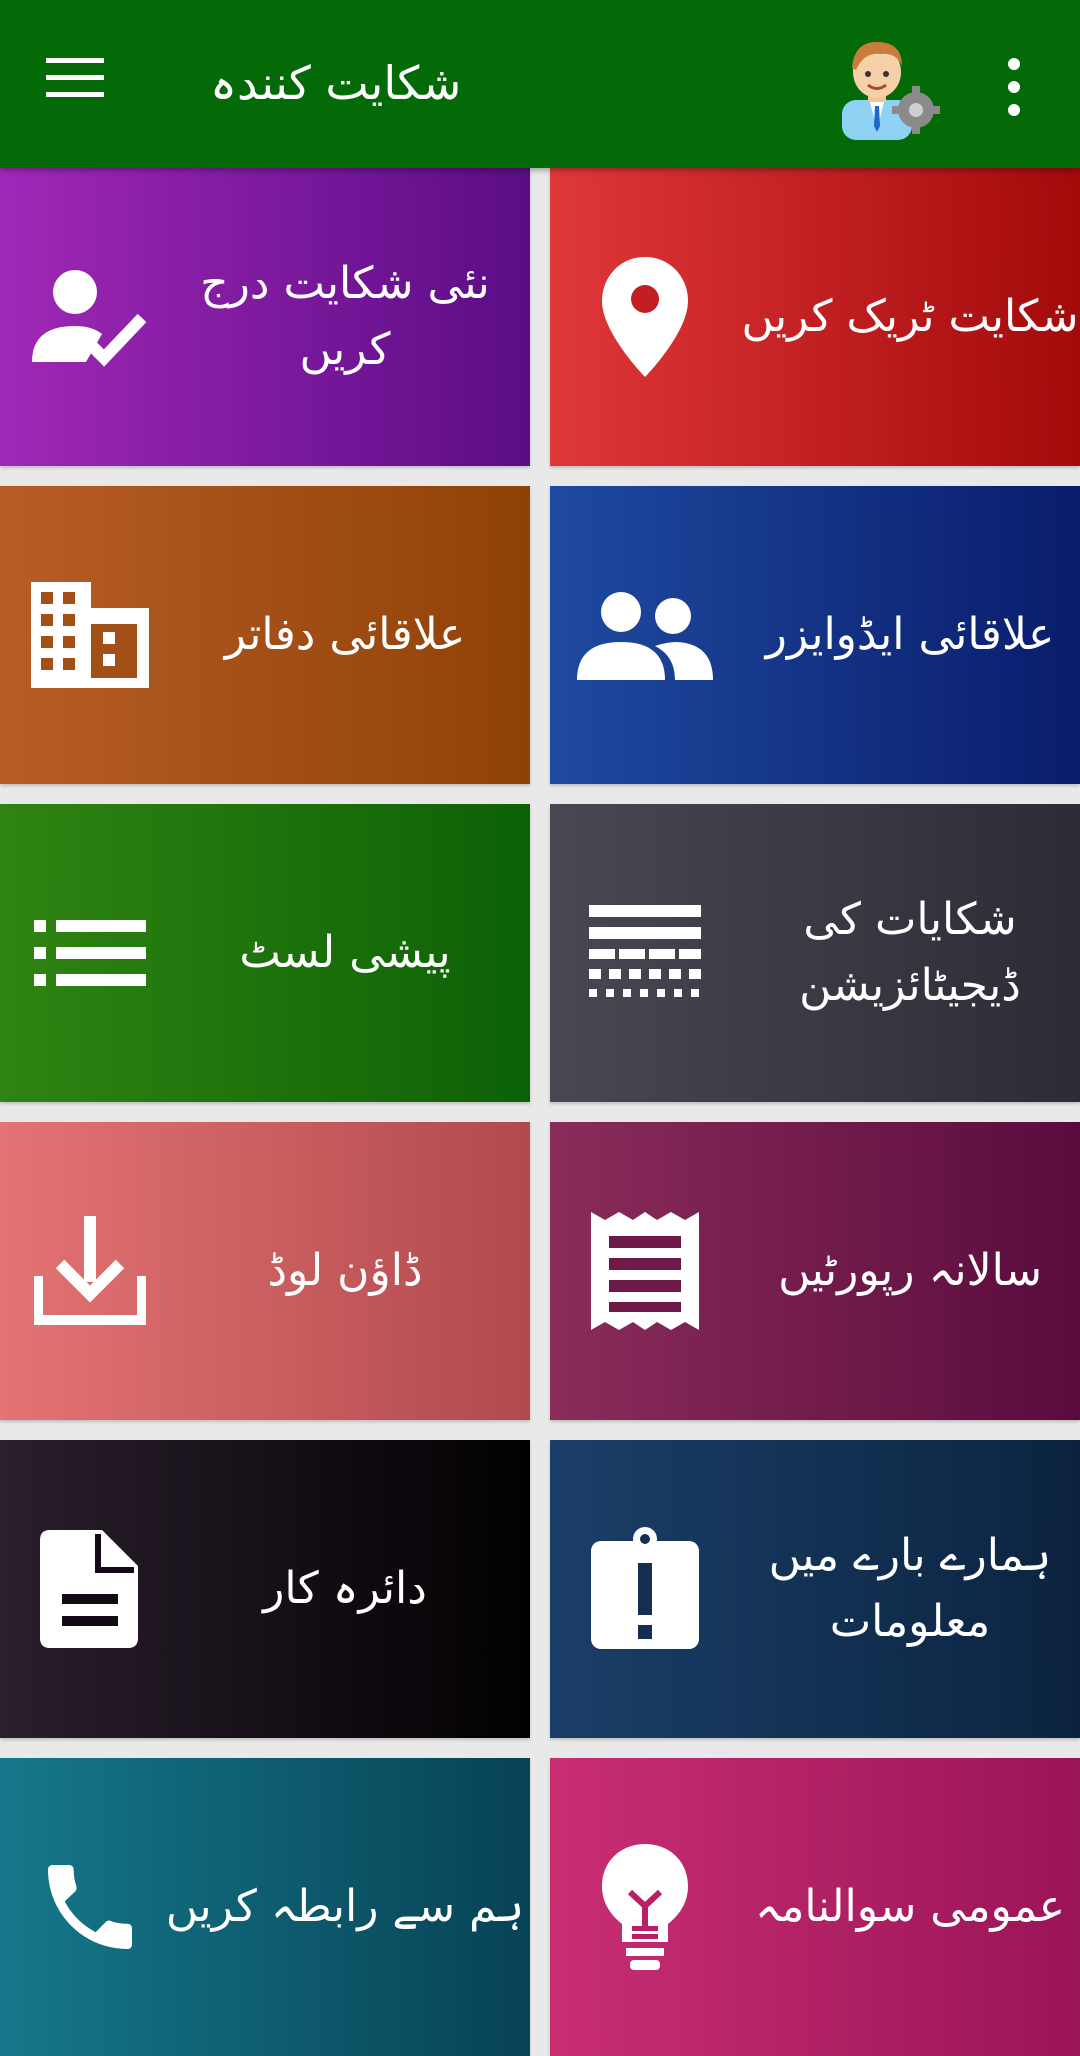 This screenshot has width=1080, height=2056. I want to click on tile-label: پیشی لسٹ, so click(345, 952).